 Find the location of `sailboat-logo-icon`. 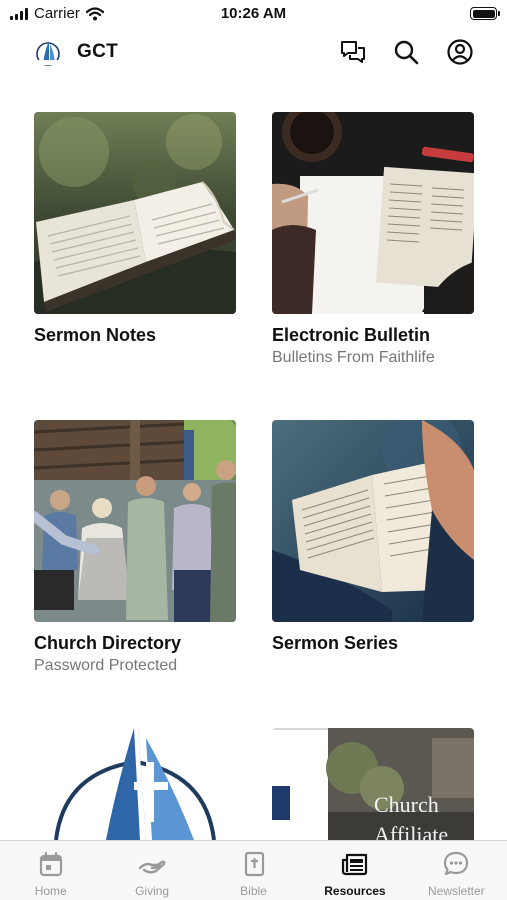

sailboat-logo-icon is located at coordinates (48, 53).